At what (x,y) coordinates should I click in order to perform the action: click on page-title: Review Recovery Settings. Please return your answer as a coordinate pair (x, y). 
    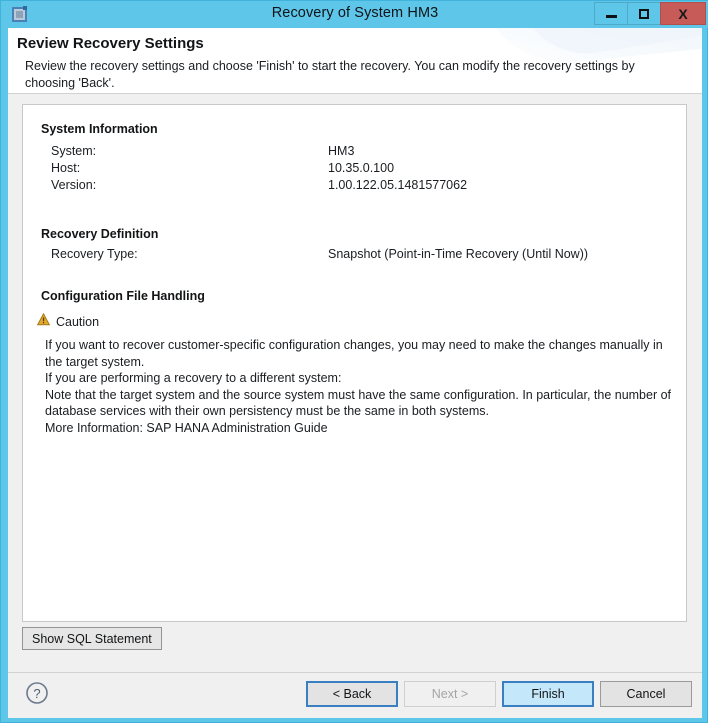
    Looking at the image, I should click on (110, 43).